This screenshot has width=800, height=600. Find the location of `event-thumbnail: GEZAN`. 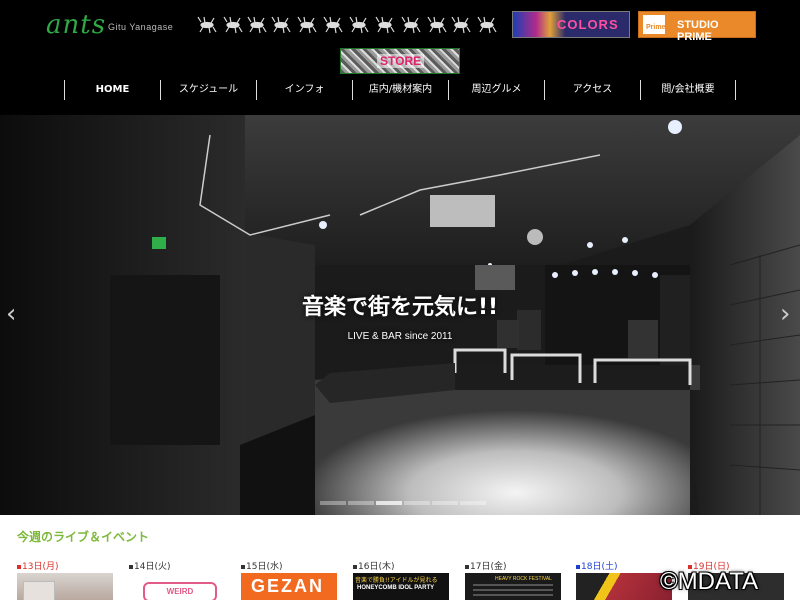

event-thumbnail: GEZAN is located at coordinates (289, 586).